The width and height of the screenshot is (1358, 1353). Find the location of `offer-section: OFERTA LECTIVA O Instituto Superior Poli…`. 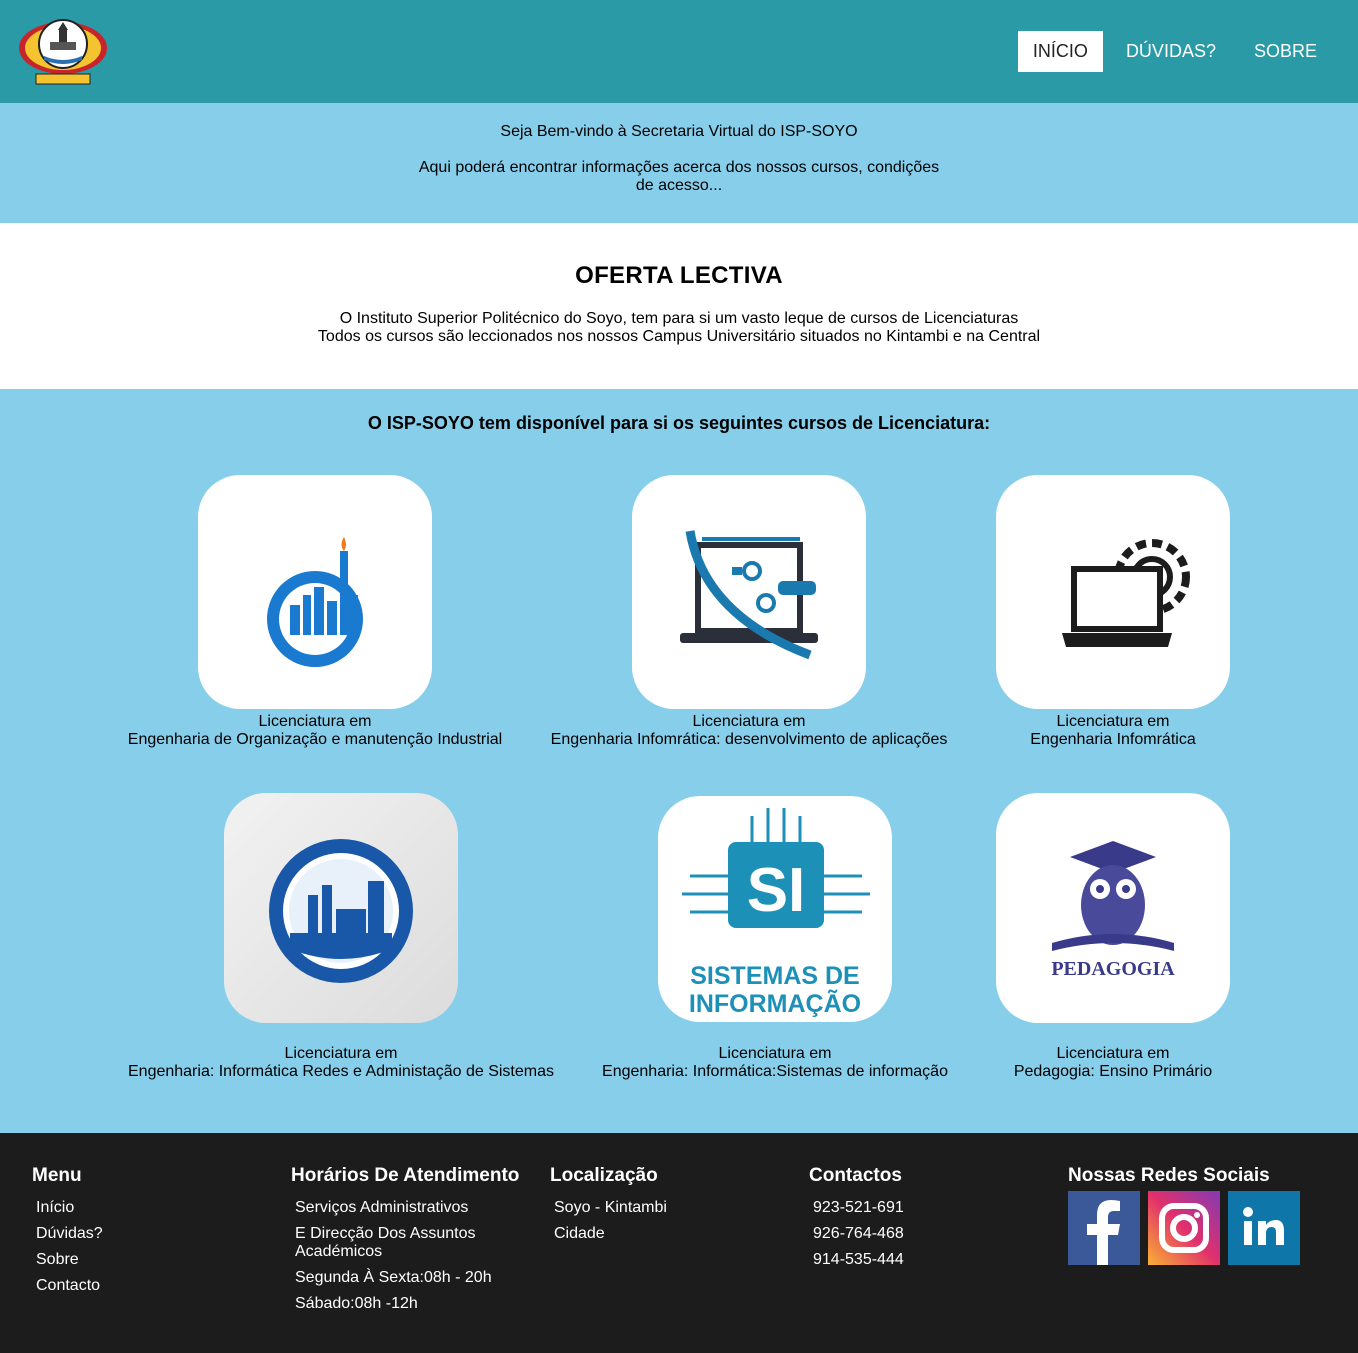

offer-section: OFERTA LECTIVA O Instituto Superior Poli… is located at coordinates (679, 306).